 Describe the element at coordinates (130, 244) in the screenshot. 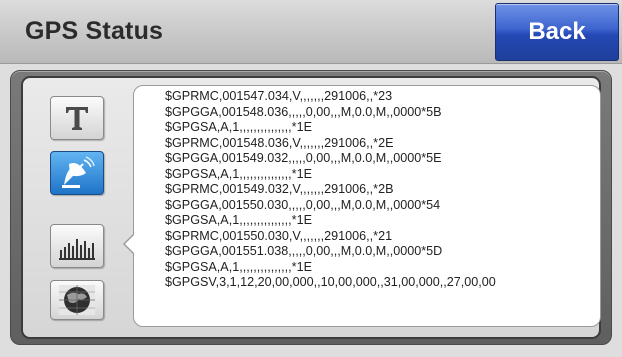

I see `bubble-pointer-fill` at that location.